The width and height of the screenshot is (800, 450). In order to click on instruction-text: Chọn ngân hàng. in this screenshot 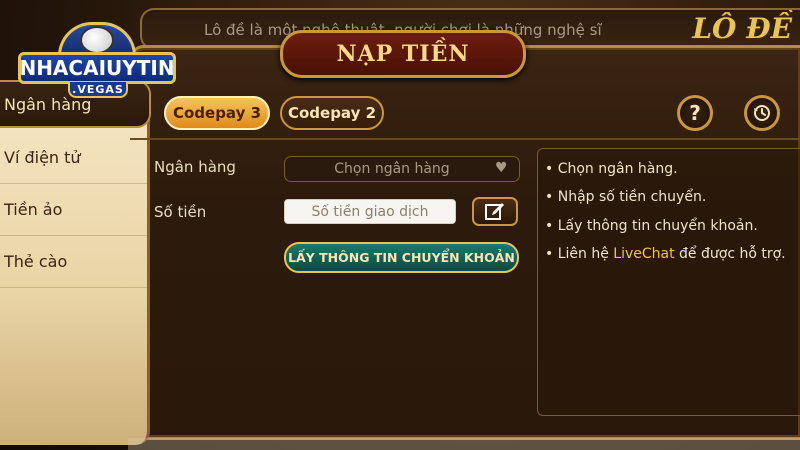, I will do `click(617, 169)`.